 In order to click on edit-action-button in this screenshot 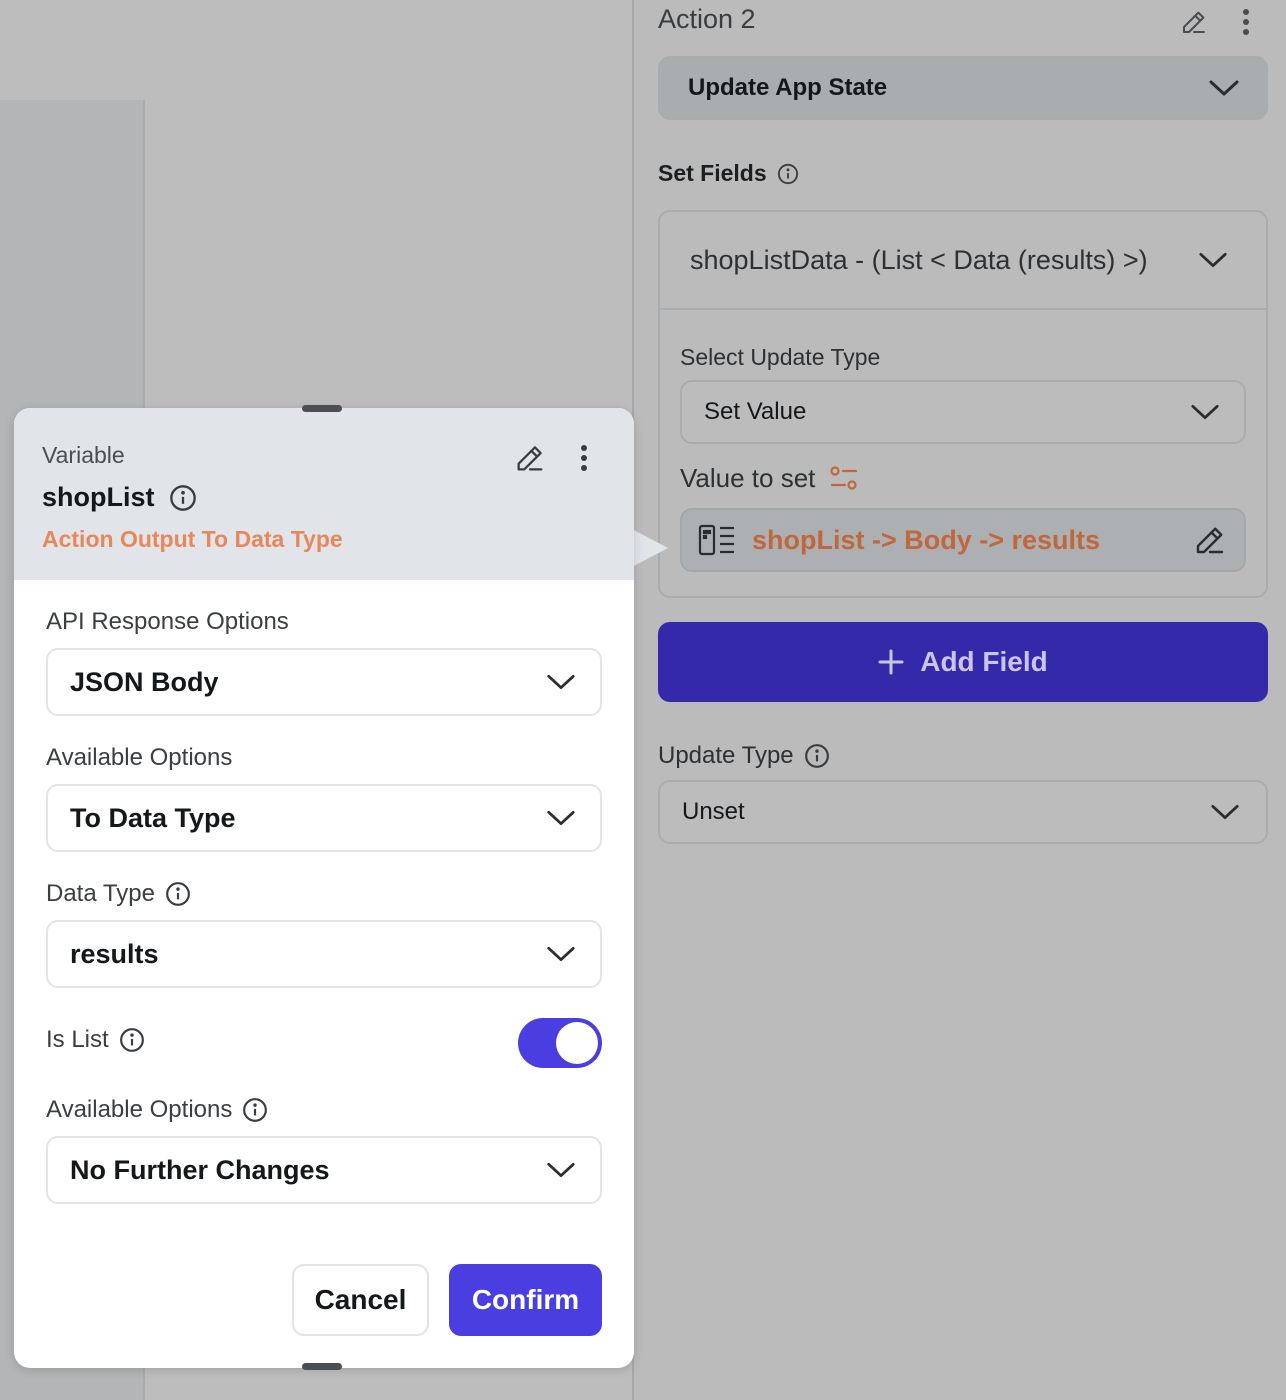, I will do `click(1194, 22)`.